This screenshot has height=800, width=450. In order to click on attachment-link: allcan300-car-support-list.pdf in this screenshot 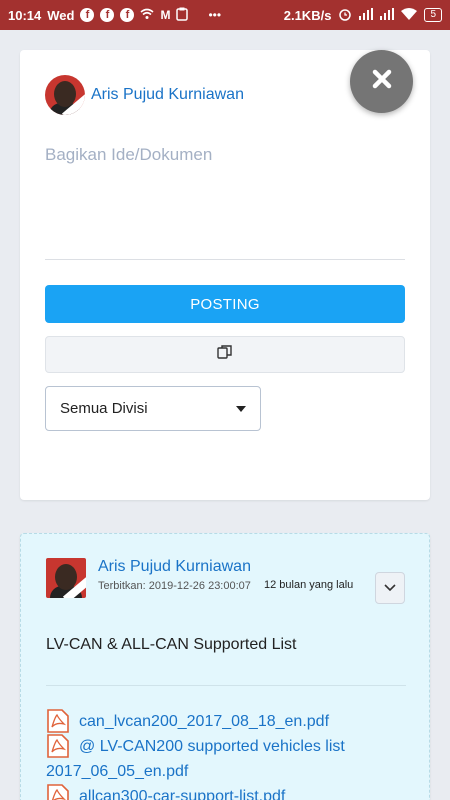, I will do `click(182, 792)`.